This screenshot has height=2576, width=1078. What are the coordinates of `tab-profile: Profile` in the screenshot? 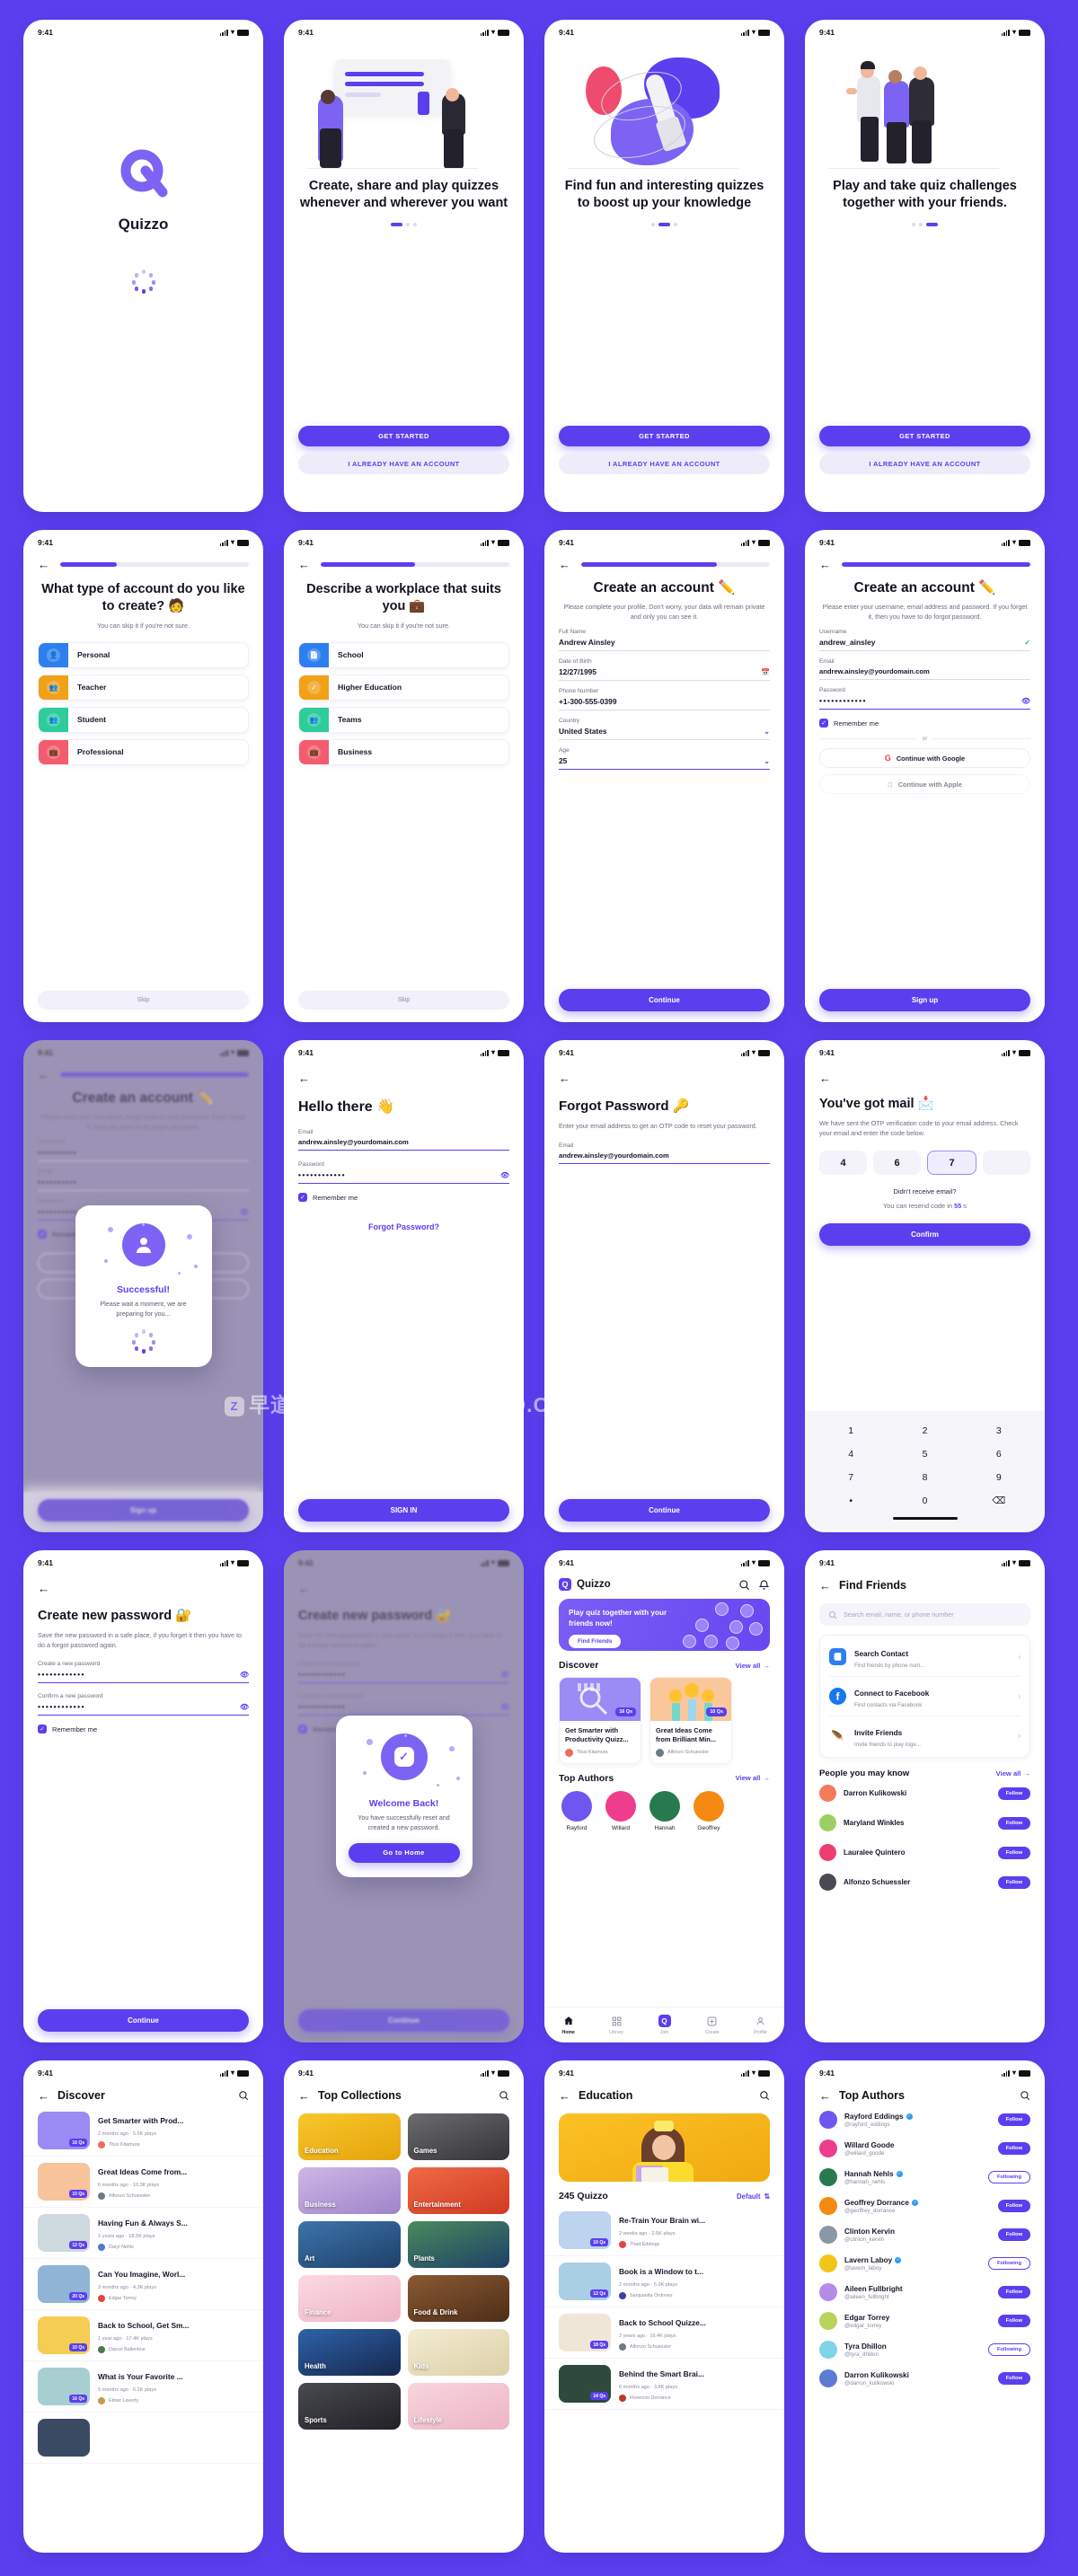 It's located at (760, 2025).